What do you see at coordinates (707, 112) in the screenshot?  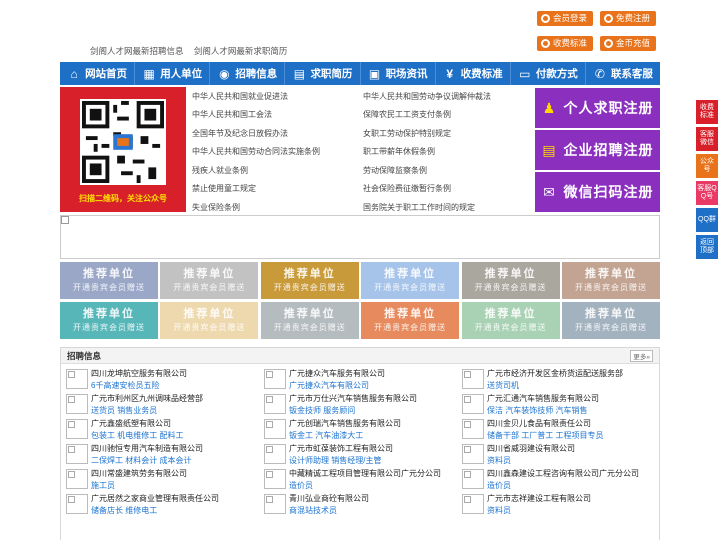 I see `sidebar-button: 收费标准` at bounding box center [707, 112].